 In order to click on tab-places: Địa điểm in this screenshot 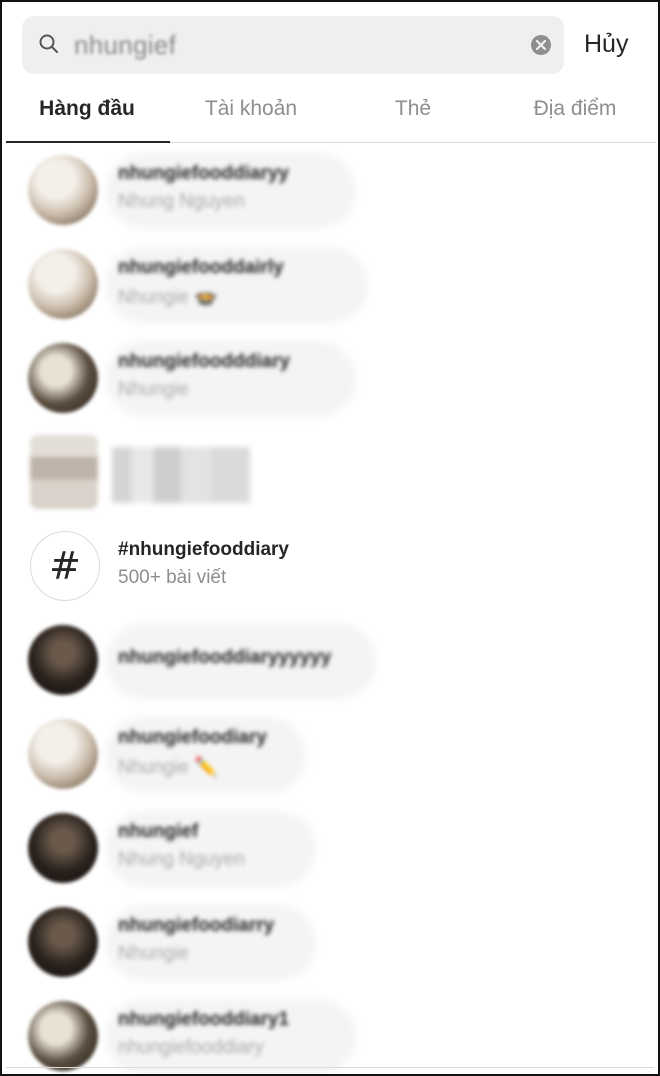, I will do `click(575, 115)`.